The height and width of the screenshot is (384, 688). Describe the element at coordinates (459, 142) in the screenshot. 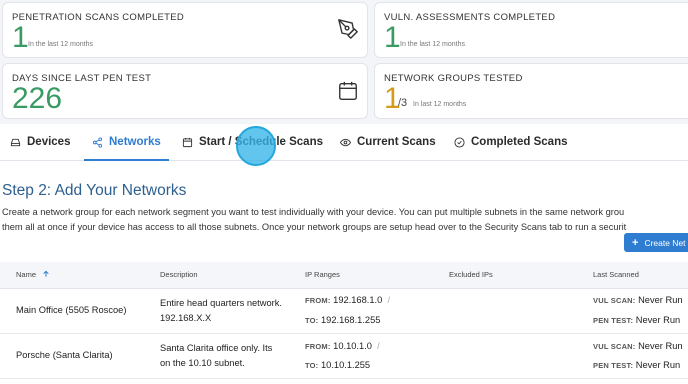

I see `check-circle-icon` at that location.